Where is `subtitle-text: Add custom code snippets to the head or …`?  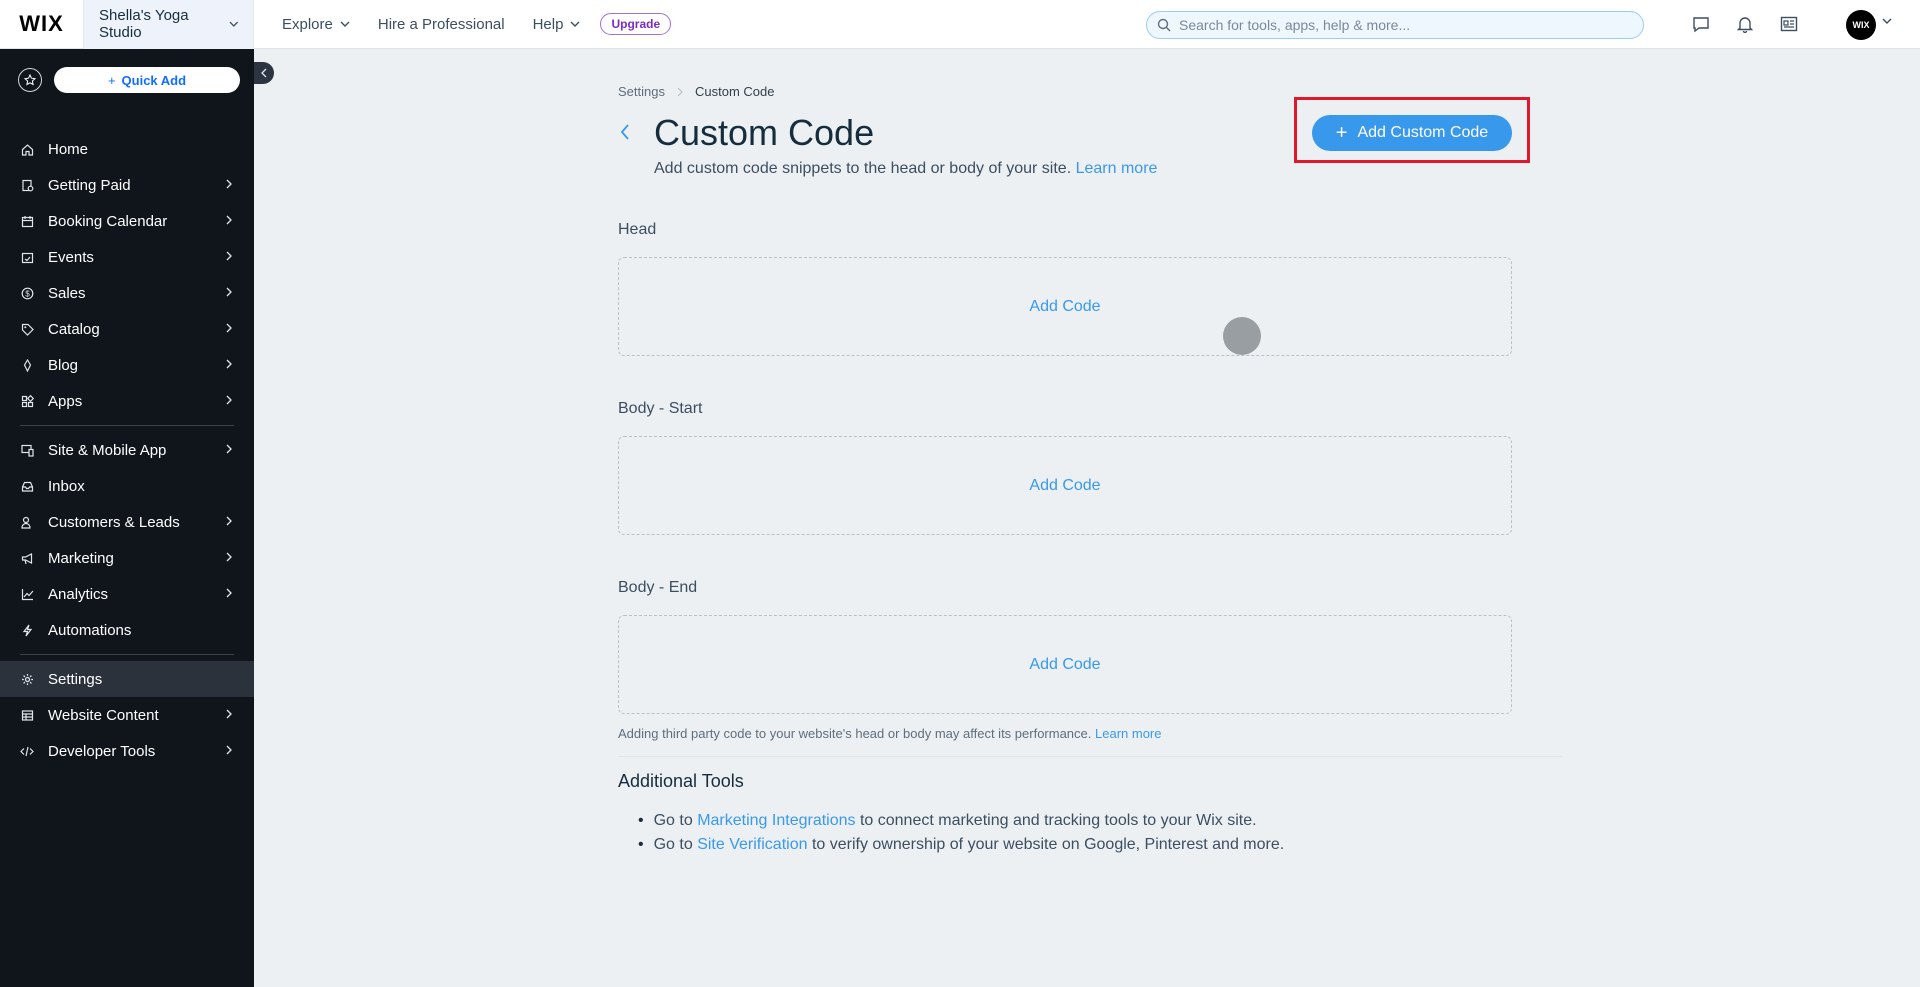
subtitle-text: Add custom code snippets to the head or … is located at coordinates (863, 168).